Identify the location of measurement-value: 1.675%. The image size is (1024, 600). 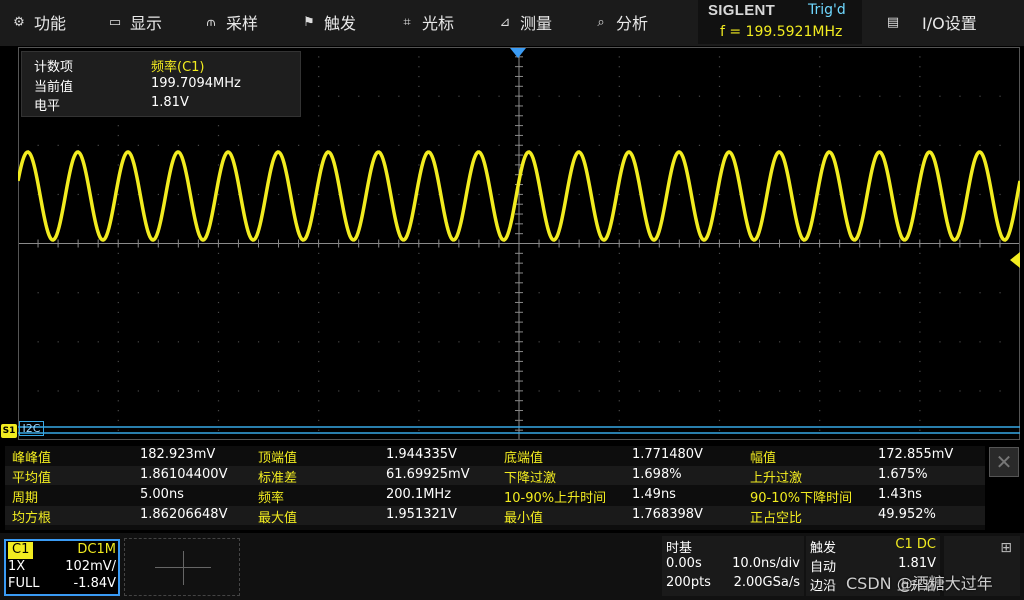
(903, 474).